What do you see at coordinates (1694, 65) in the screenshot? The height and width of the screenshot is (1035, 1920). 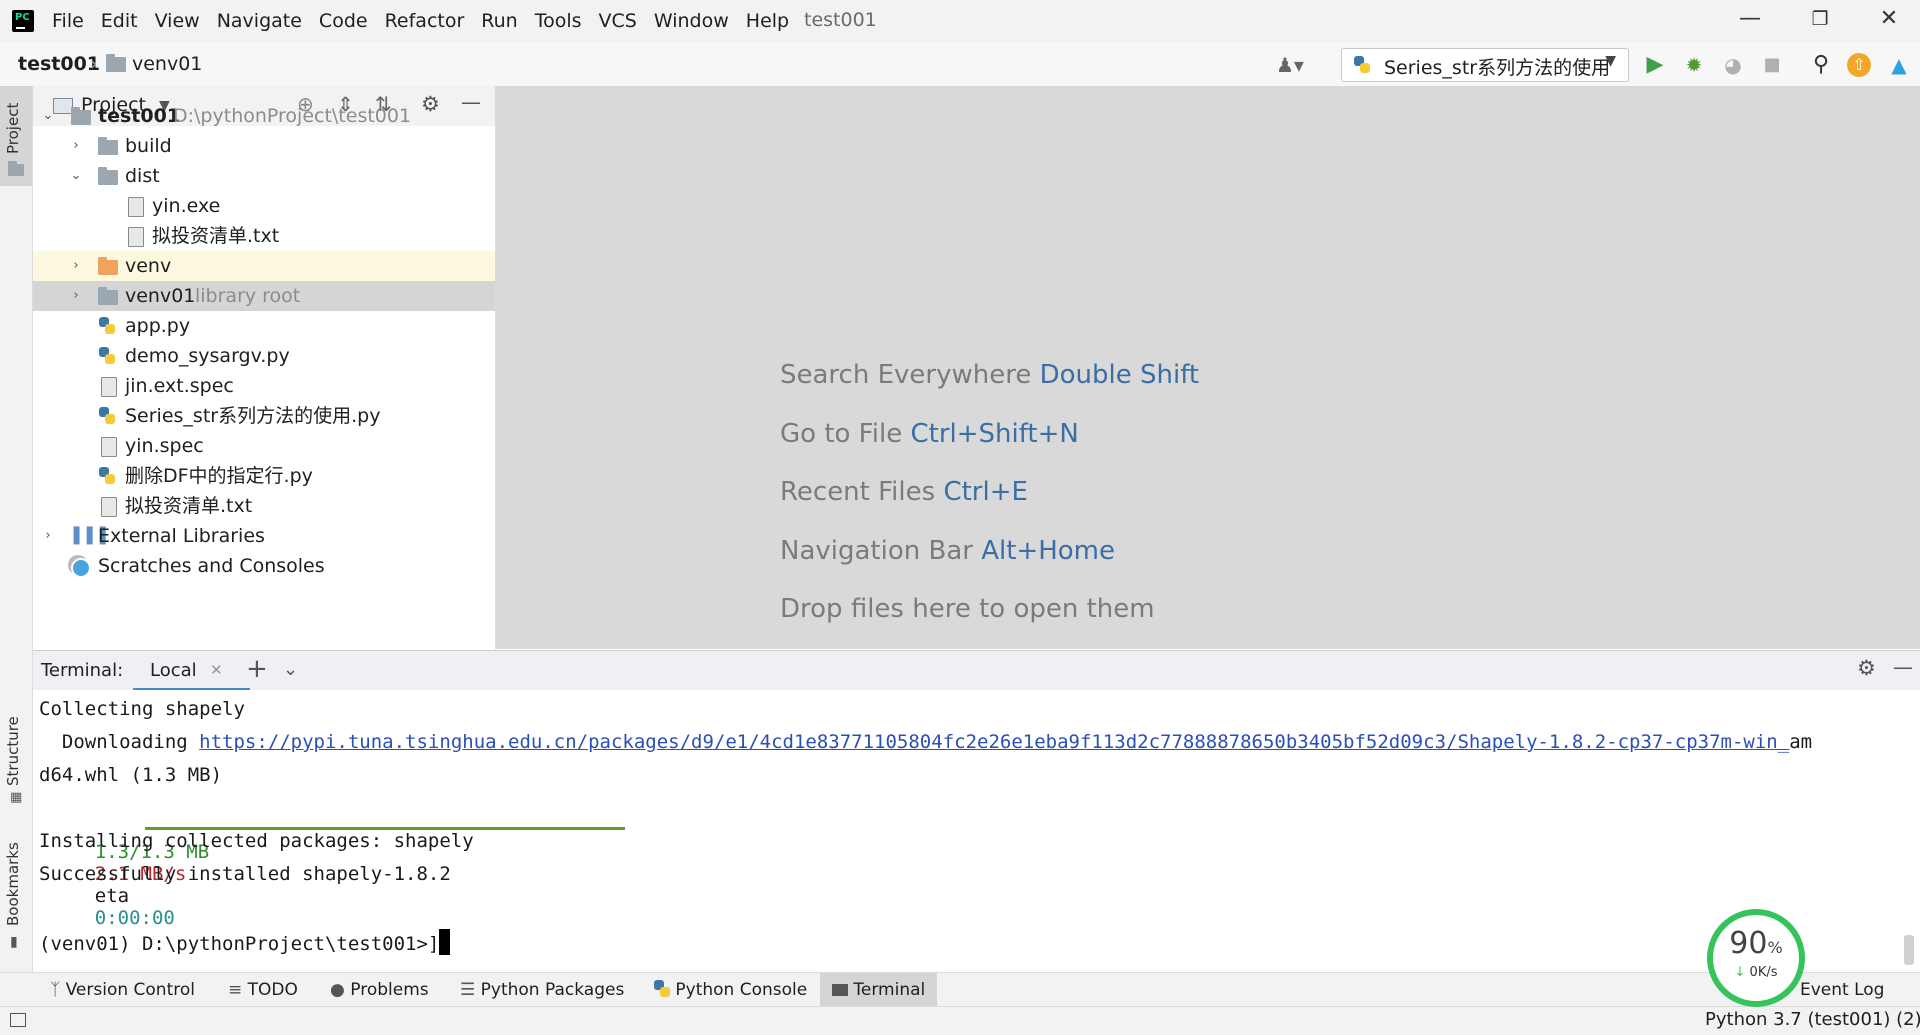 I see `debug-icon: ✹` at bounding box center [1694, 65].